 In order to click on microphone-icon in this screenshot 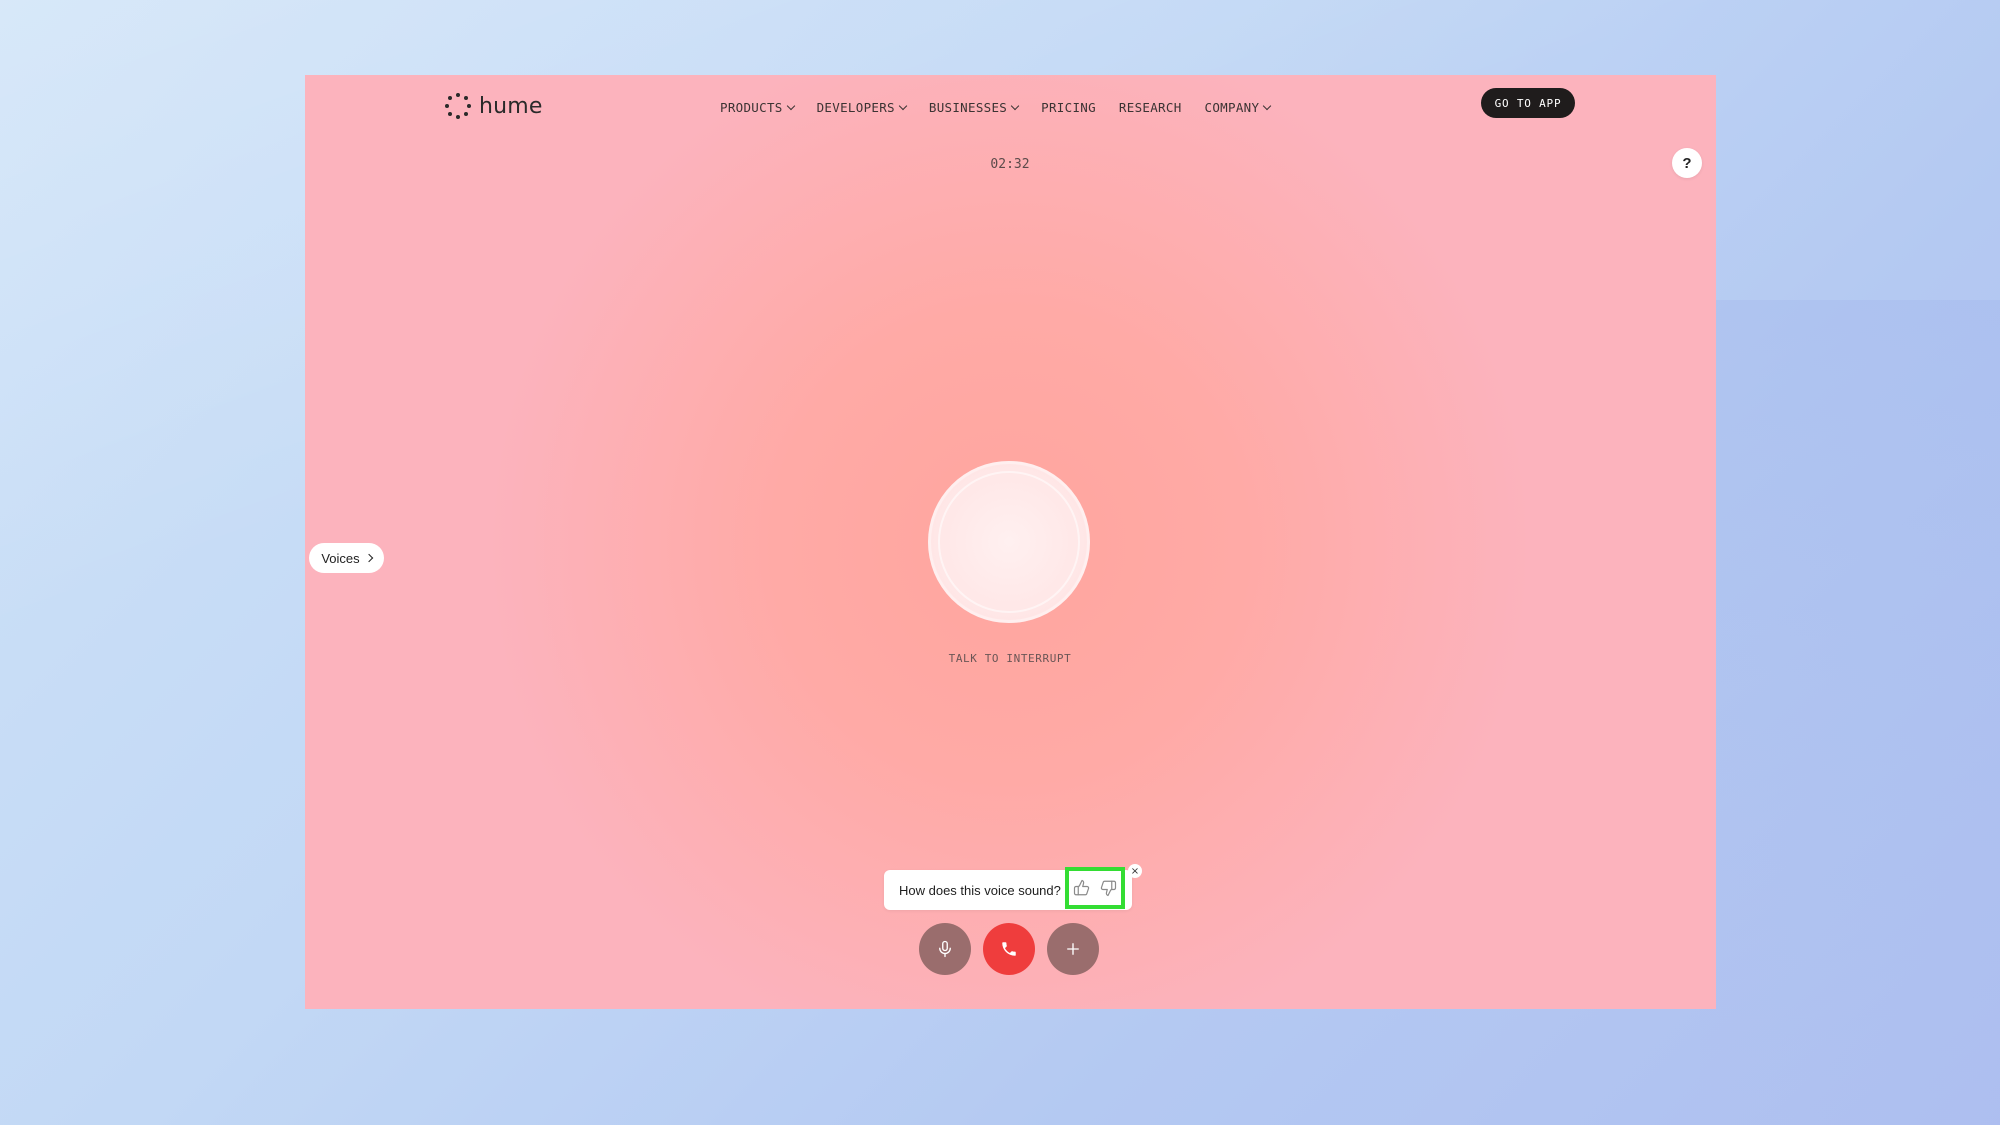, I will do `click(945, 949)`.